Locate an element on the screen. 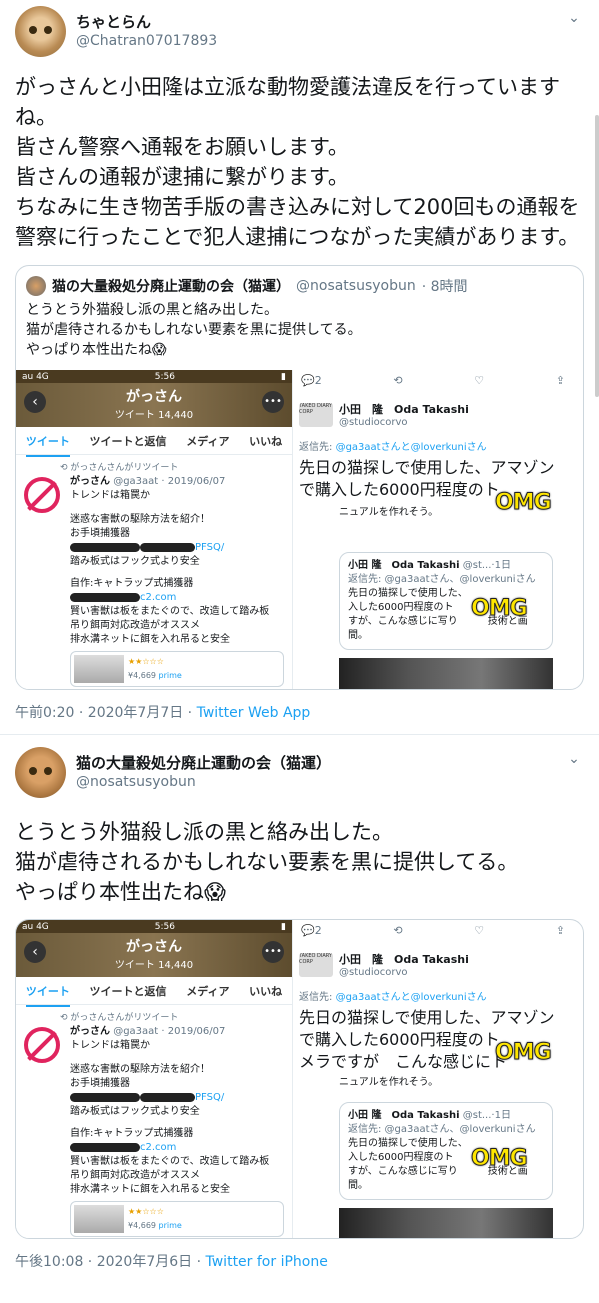 This screenshot has width=599, height=1303. feed-line: 吊り餌両対応改造がオススメ is located at coordinates (135, 1175).